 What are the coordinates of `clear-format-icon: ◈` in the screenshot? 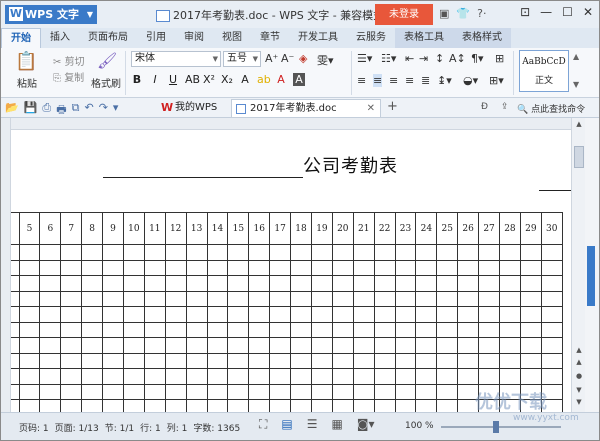 It's located at (303, 58).